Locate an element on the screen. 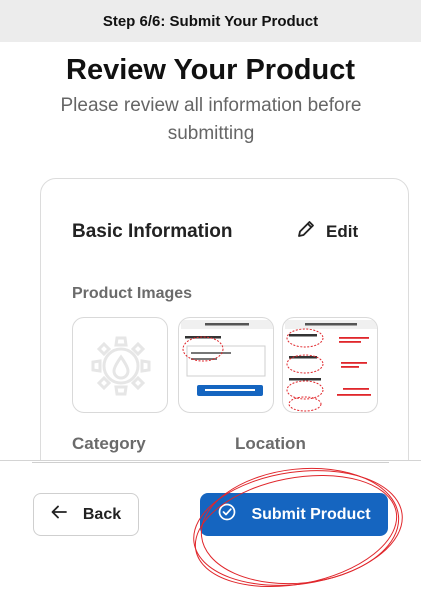  gear-drop-icon is located at coordinates (120, 374).